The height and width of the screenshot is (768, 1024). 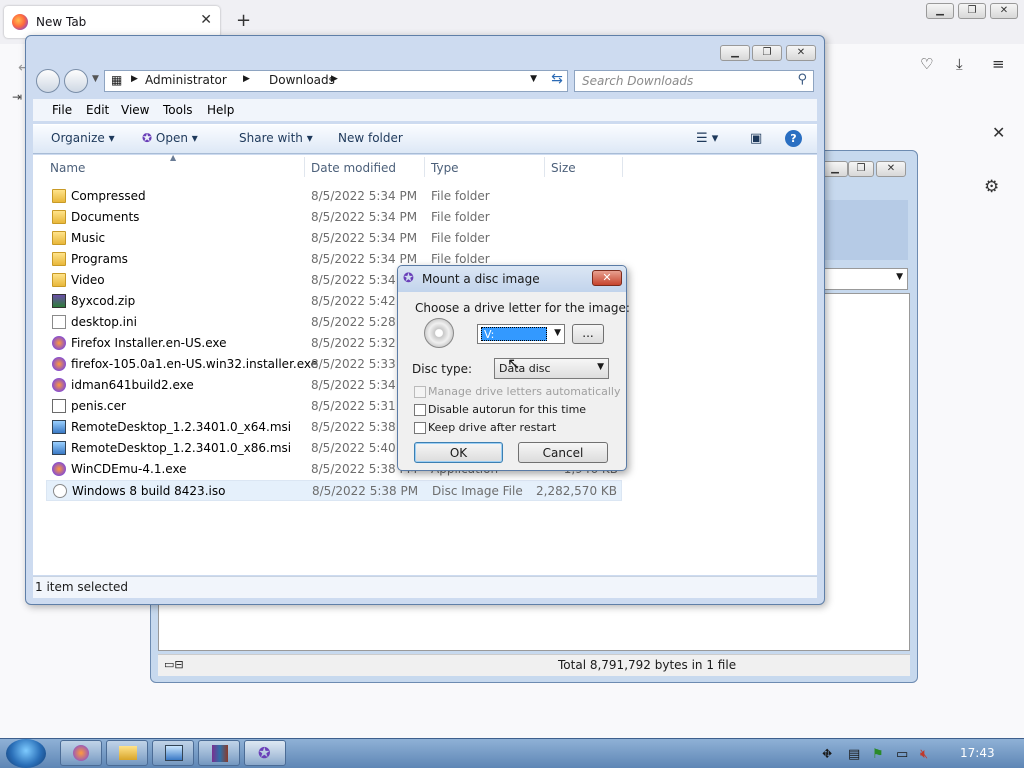 What do you see at coordinates (835, 169) in the screenshot?
I see `win2-minimize-button: ▁` at bounding box center [835, 169].